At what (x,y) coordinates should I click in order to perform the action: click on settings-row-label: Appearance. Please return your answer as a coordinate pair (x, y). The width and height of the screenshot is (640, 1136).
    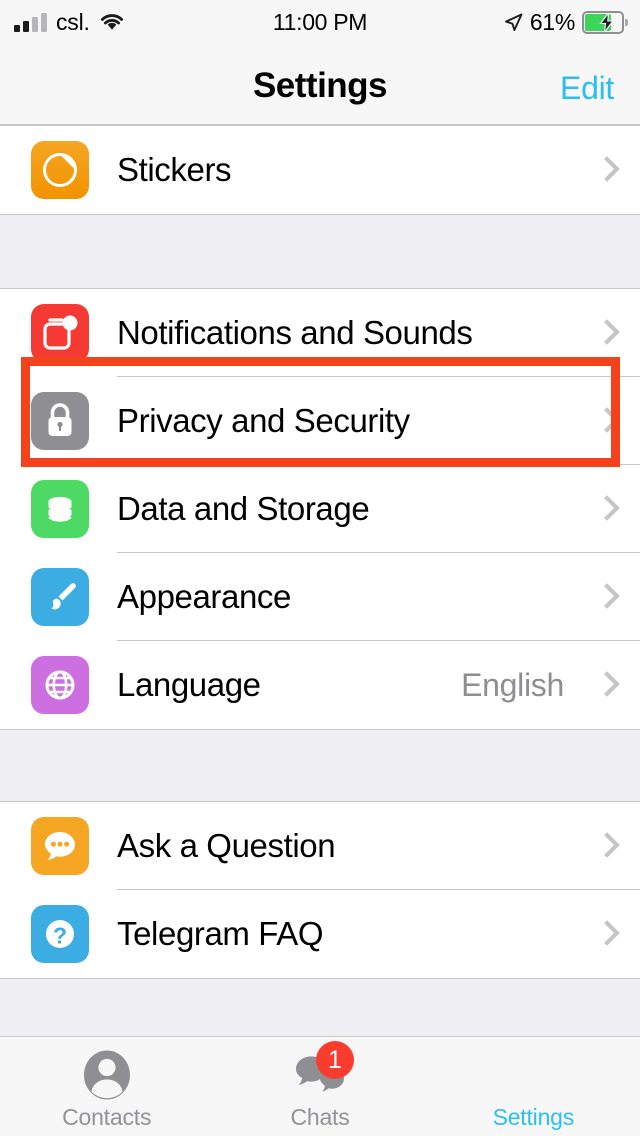
    Looking at the image, I should click on (204, 596).